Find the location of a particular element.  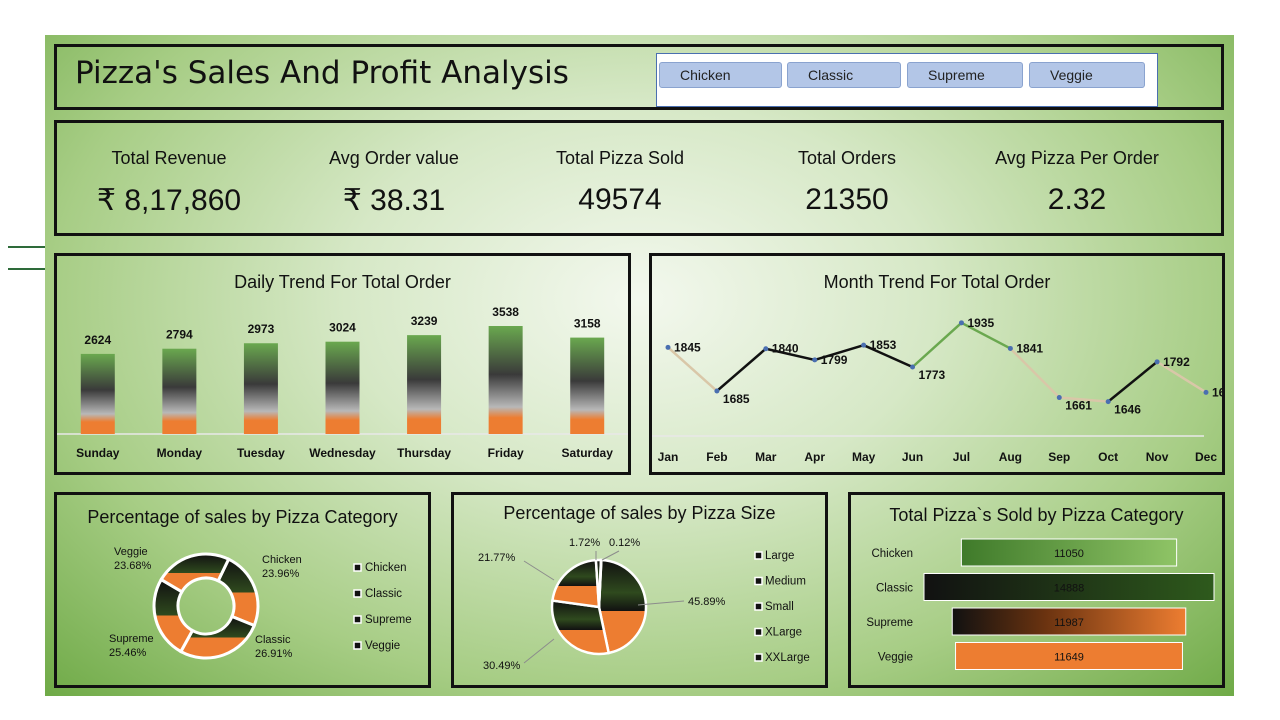

donut-slice-value: 26.91% is located at coordinates (274, 654).